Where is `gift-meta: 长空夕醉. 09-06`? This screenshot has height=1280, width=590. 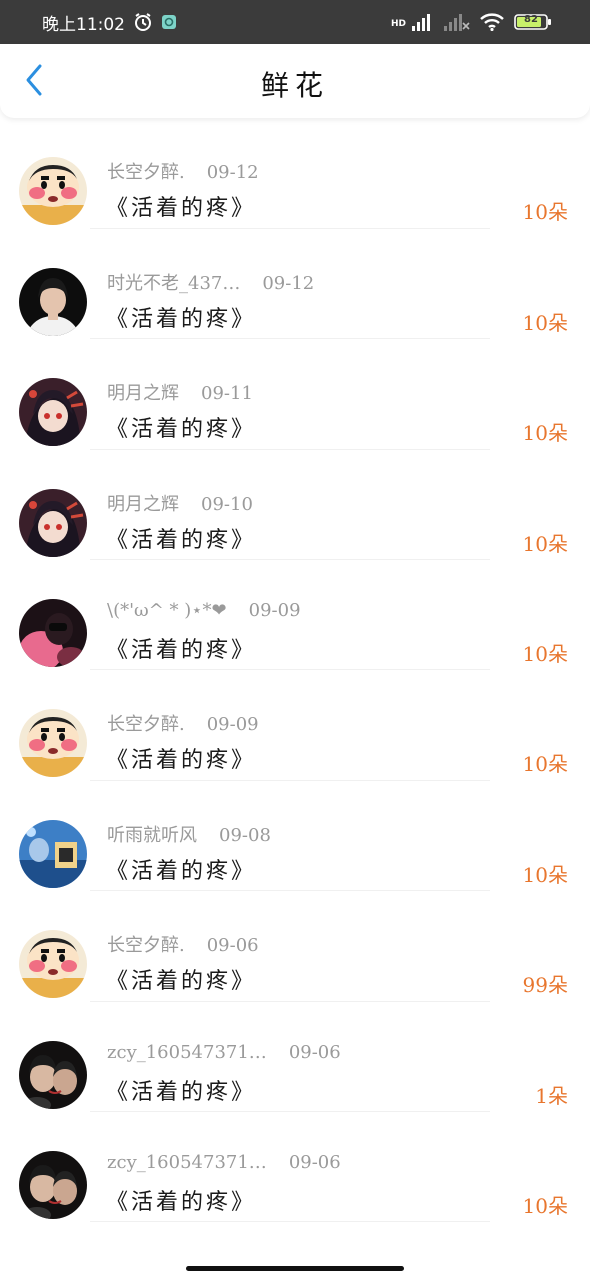
gift-meta: 长空夕醉. 09-06 is located at coordinates (183, 944).